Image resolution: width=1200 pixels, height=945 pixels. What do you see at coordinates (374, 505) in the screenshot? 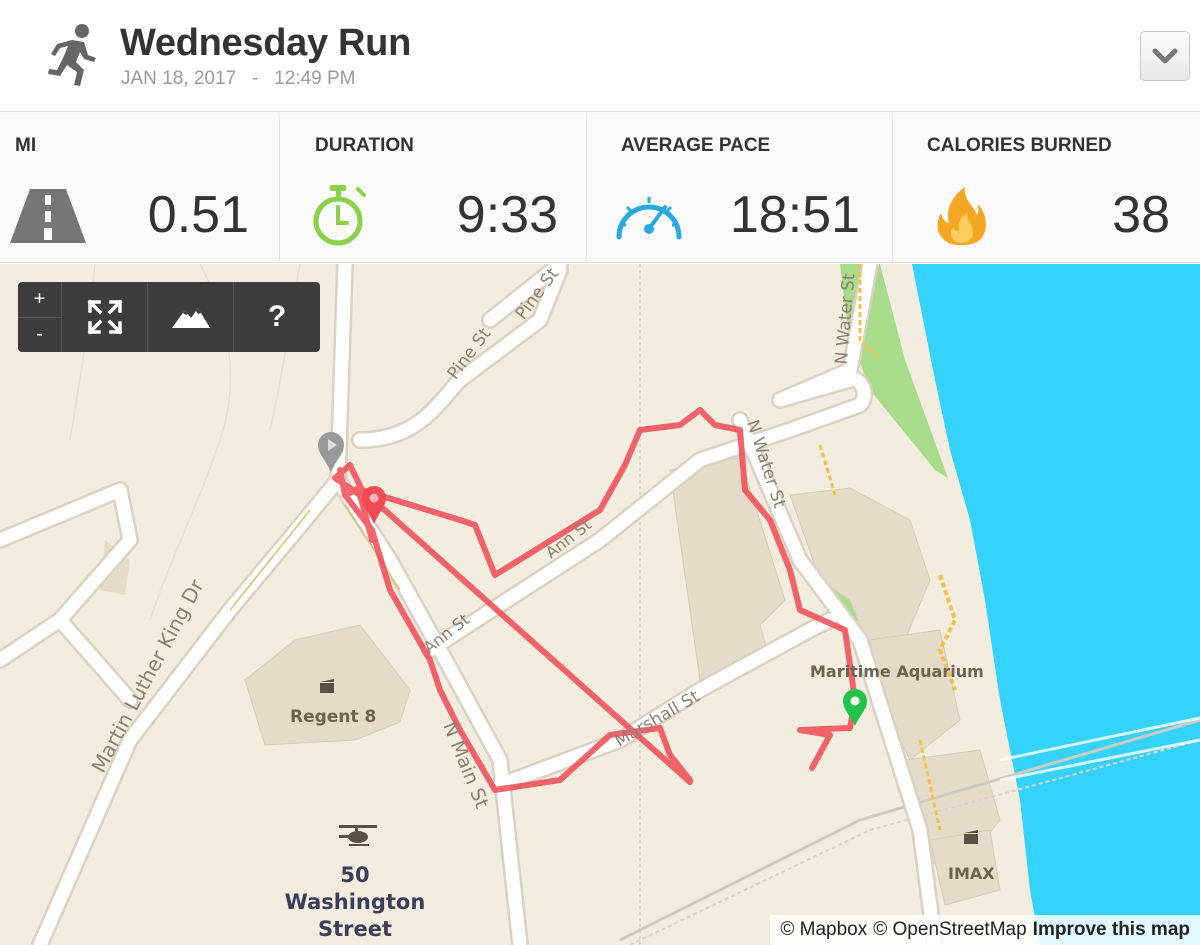
I see `start-pin-icon` at bounding box center [374, 505].